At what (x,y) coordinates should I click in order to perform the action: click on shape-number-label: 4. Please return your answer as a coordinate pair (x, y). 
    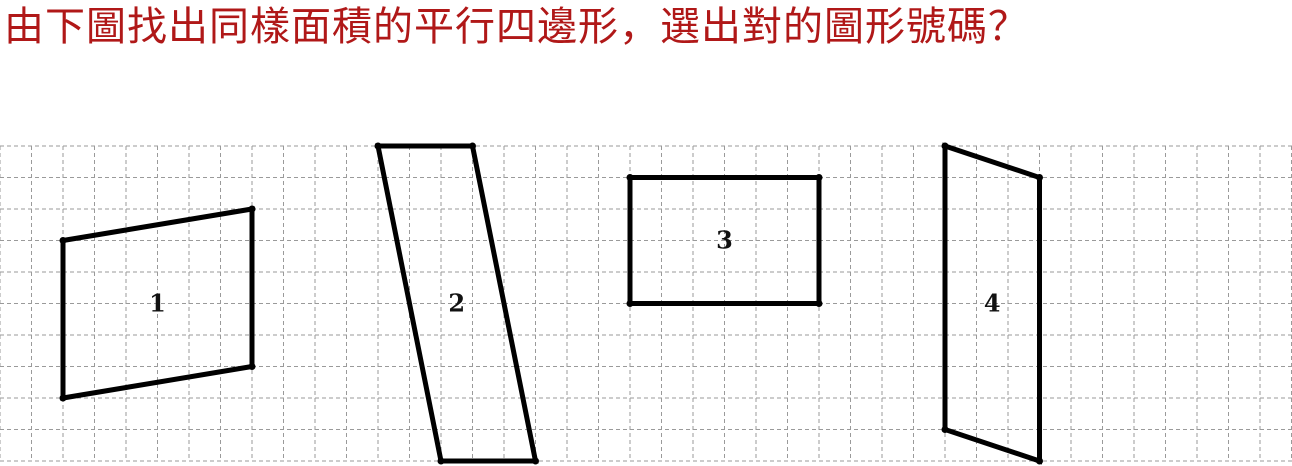
    Looking at the image, I should click on (992, 303).